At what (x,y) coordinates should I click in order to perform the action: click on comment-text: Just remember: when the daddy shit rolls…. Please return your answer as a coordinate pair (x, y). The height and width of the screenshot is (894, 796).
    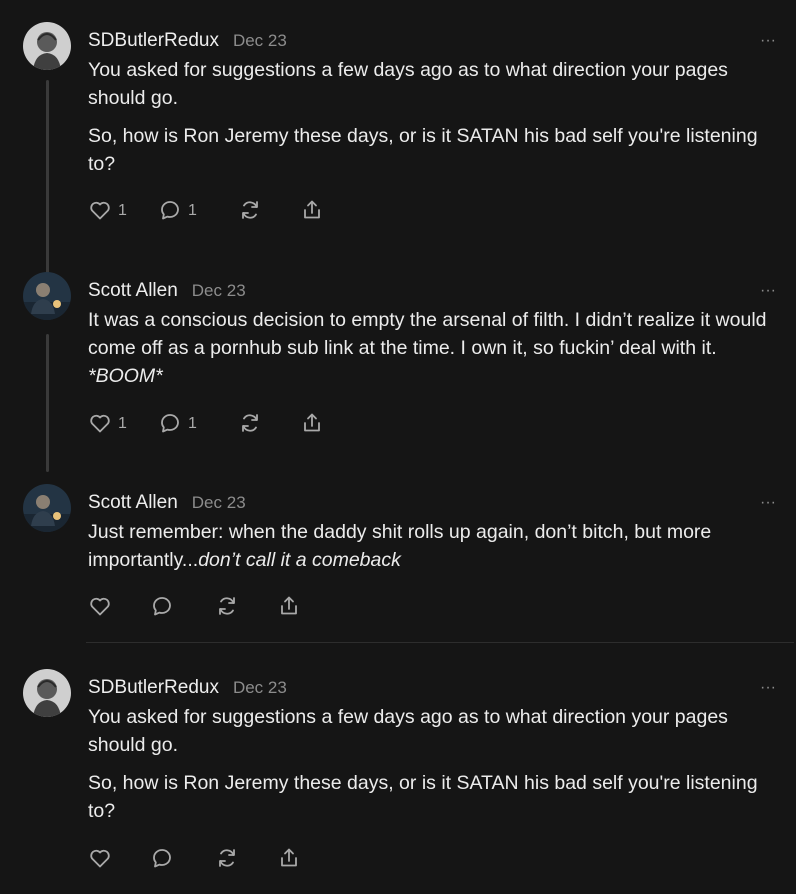
    Looking at the image, I should click on (433, 546).